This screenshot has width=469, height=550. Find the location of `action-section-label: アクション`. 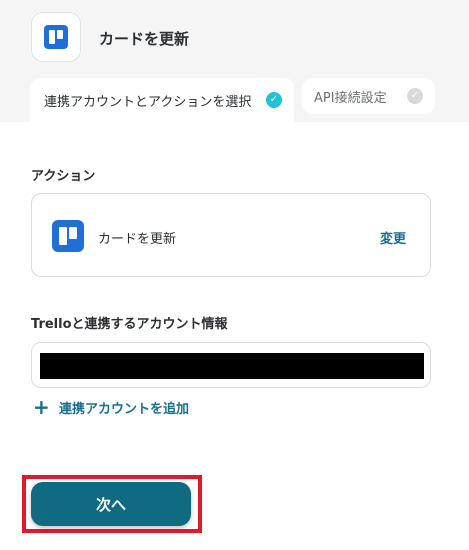

action-section-label: アクション is located at coordinates (63, 176).